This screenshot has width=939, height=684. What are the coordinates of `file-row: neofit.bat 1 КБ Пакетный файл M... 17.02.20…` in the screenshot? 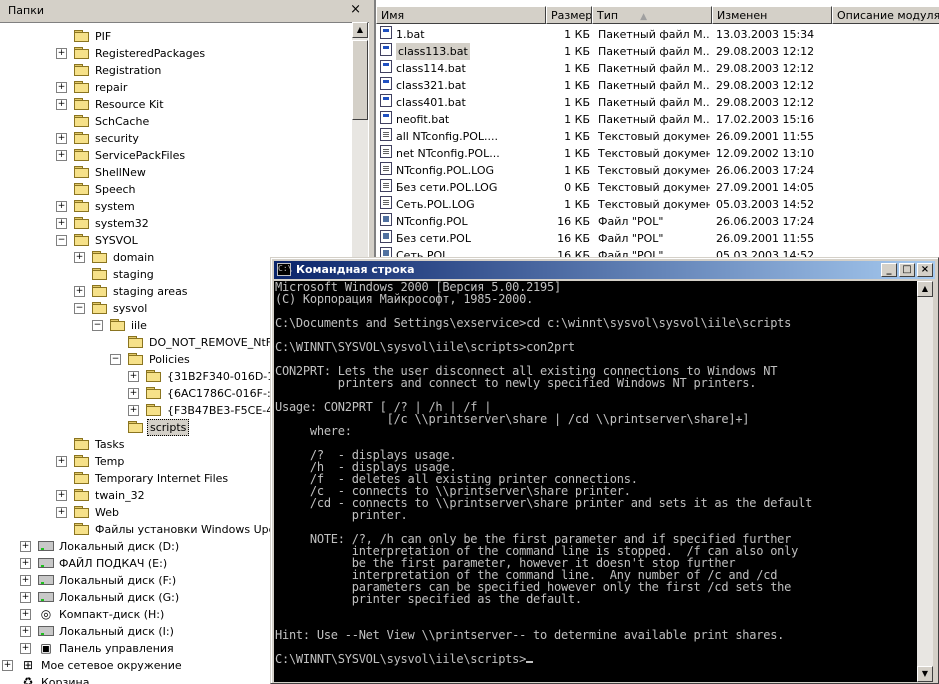 It's located at (657, 119).